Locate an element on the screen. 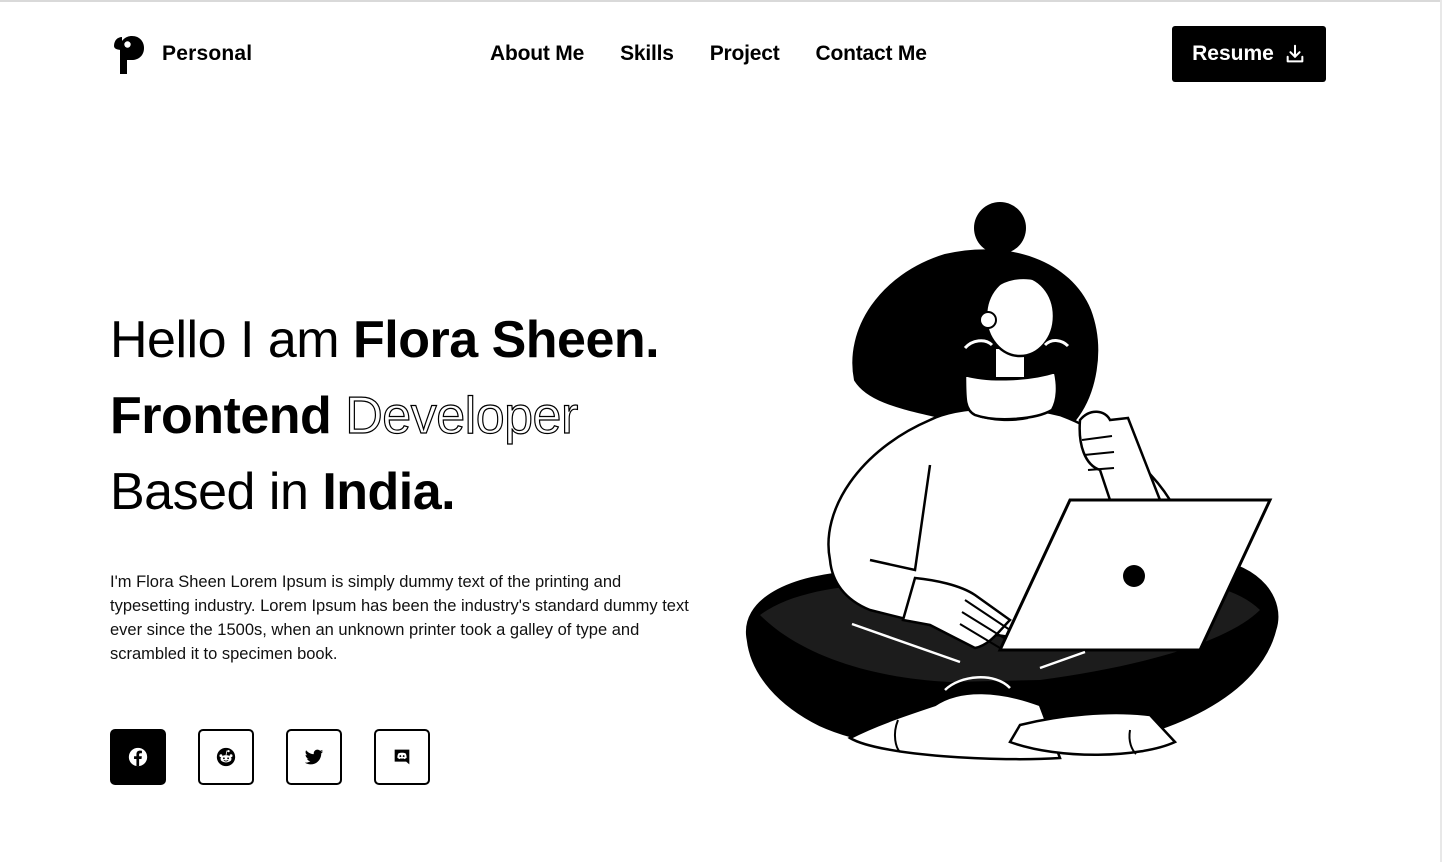 The image size is (1442, 862). hero-location: India. is located at coordinates (389, 492).